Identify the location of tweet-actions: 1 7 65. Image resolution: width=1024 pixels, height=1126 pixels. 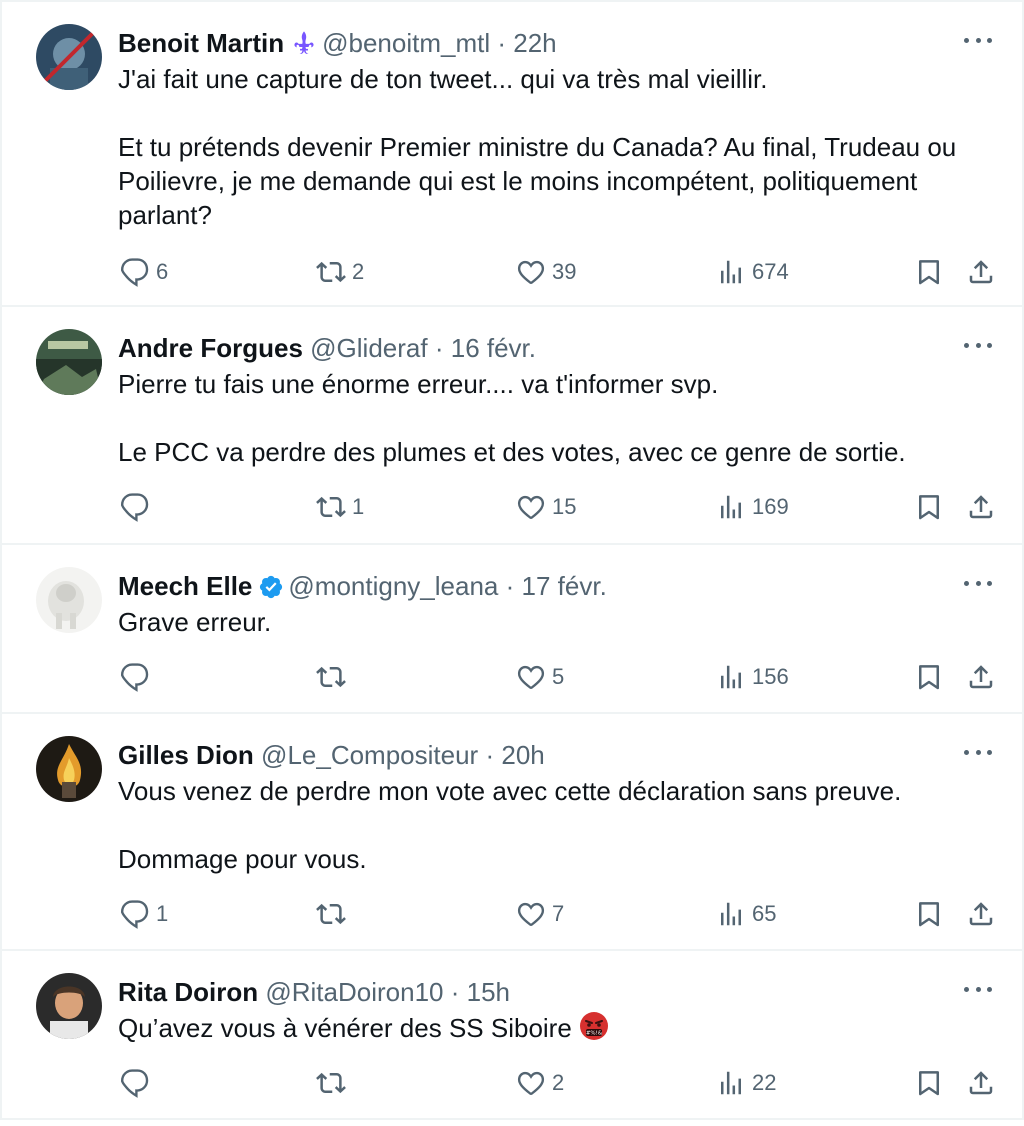
(513, 914).